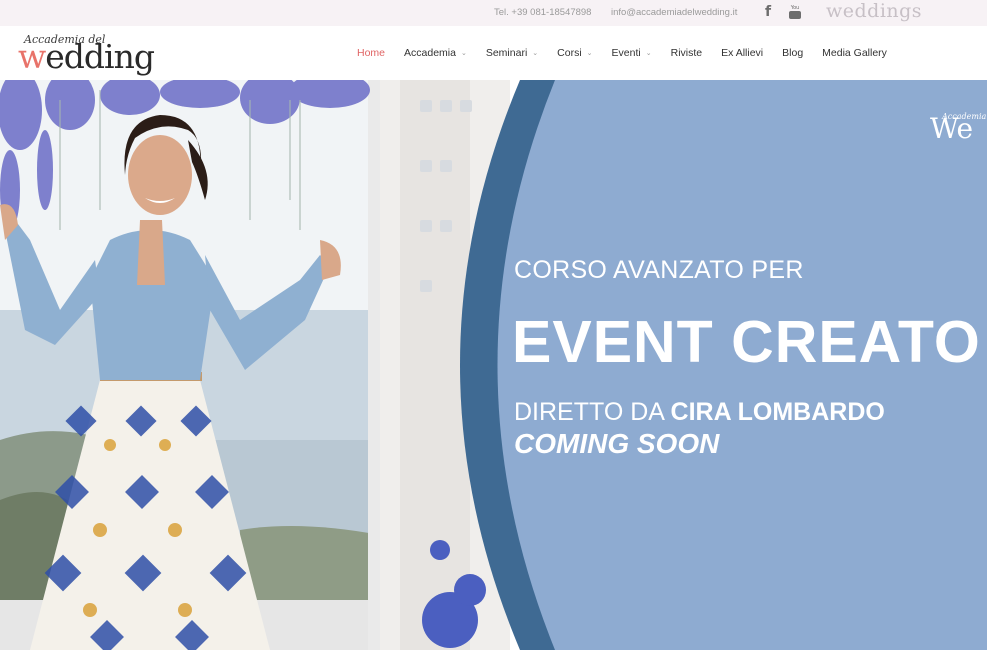 The width and height of the screenshot is (987, 650). I want to click on nav-item-seminari: Seminari ⌄, so click(512, 53).